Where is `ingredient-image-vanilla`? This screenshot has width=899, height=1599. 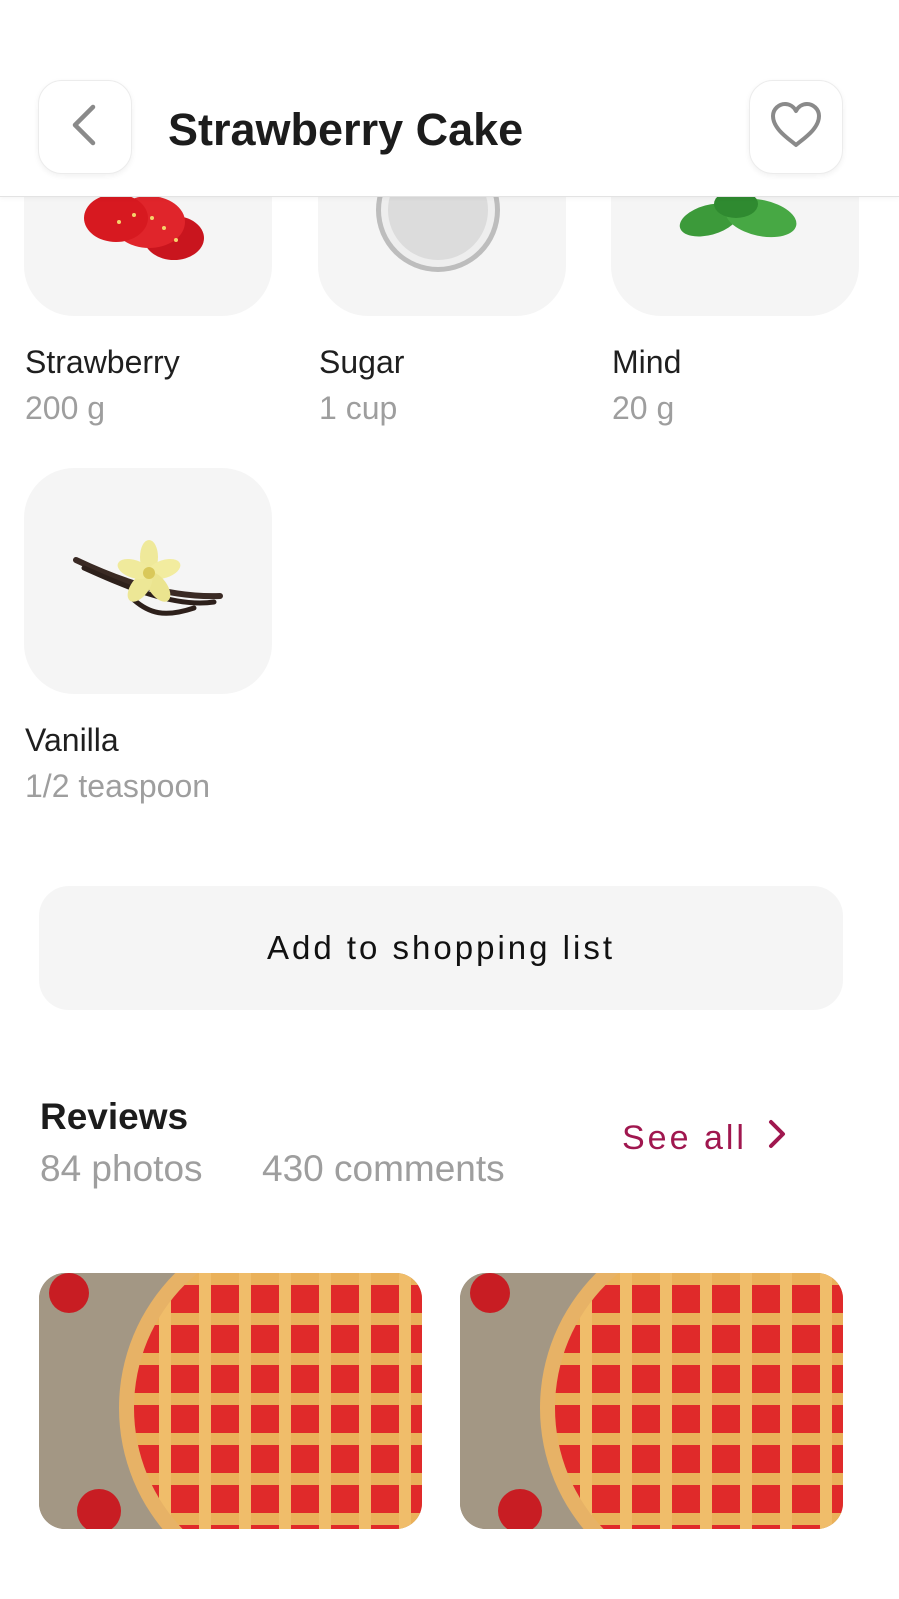 ingredient-image-vanilla is located at coordinates (148, 581).